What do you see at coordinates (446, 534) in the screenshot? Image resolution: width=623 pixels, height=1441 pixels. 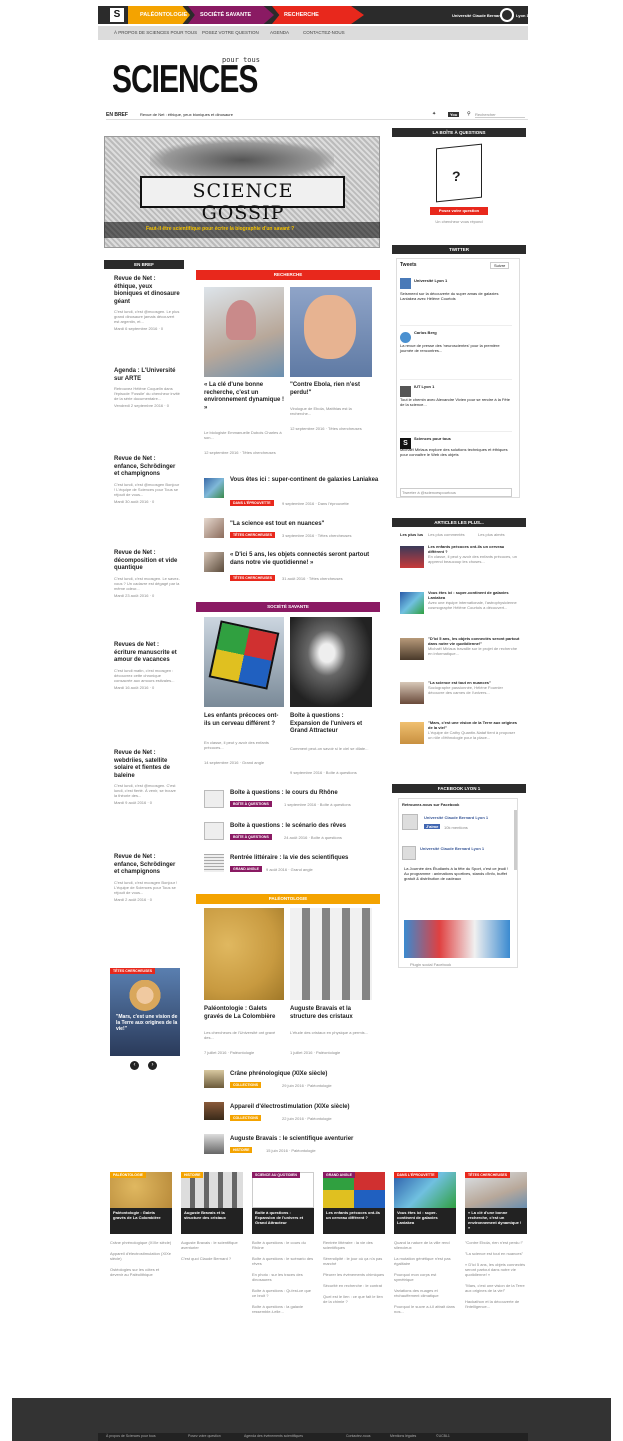 I see `articles-tab-commentes: Les plus commentés` at bounding box center [446, 534].